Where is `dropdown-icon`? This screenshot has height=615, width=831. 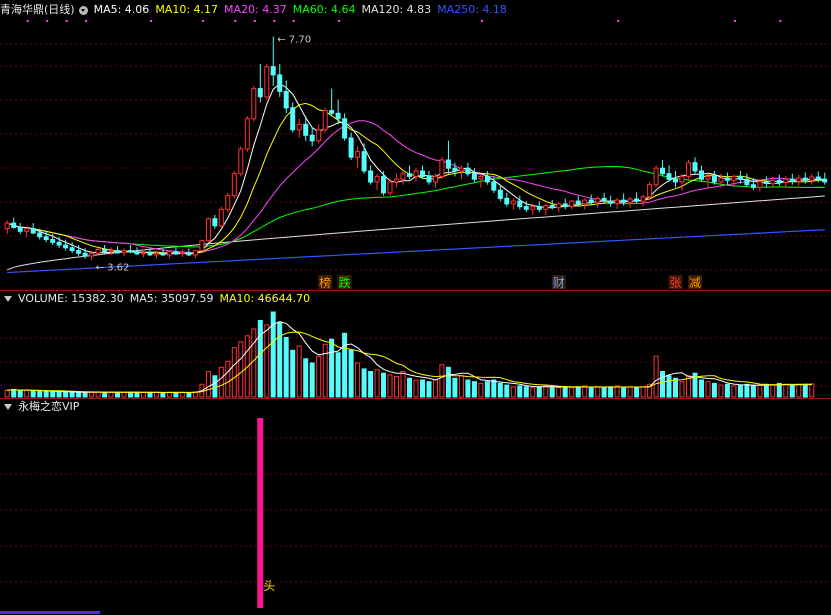
dropdown-icon is located at coordinates (83, 10).